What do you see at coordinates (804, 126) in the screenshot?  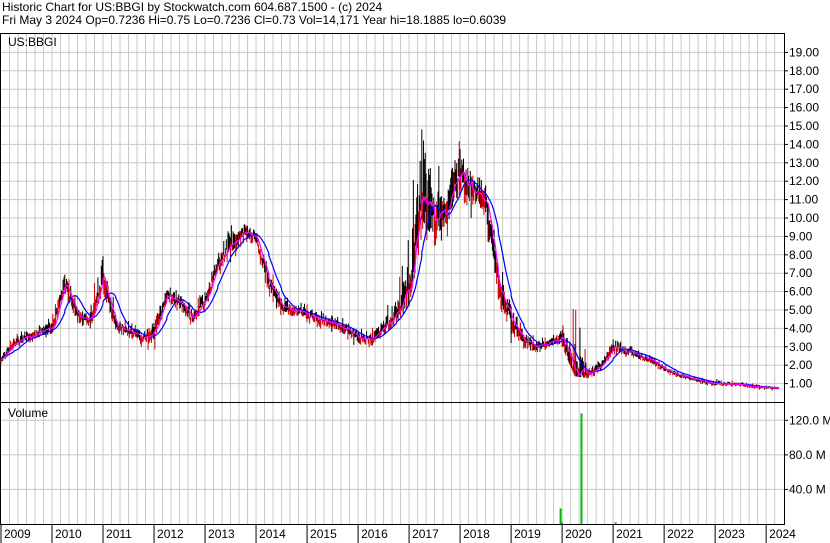 I see `price-tick-label: 15.00` at bounding box center [804, 126].